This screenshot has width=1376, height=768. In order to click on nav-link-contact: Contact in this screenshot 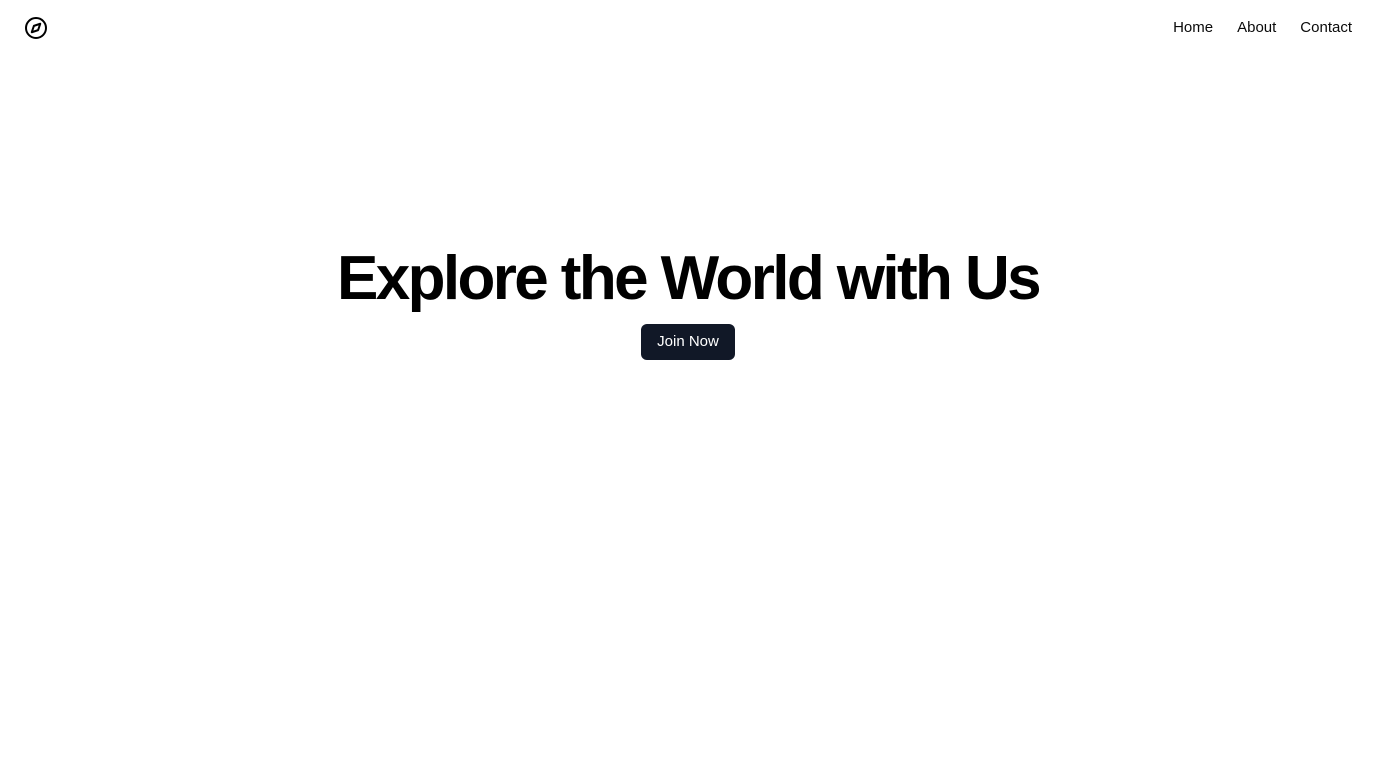, I will do `click(1326, 28)`.